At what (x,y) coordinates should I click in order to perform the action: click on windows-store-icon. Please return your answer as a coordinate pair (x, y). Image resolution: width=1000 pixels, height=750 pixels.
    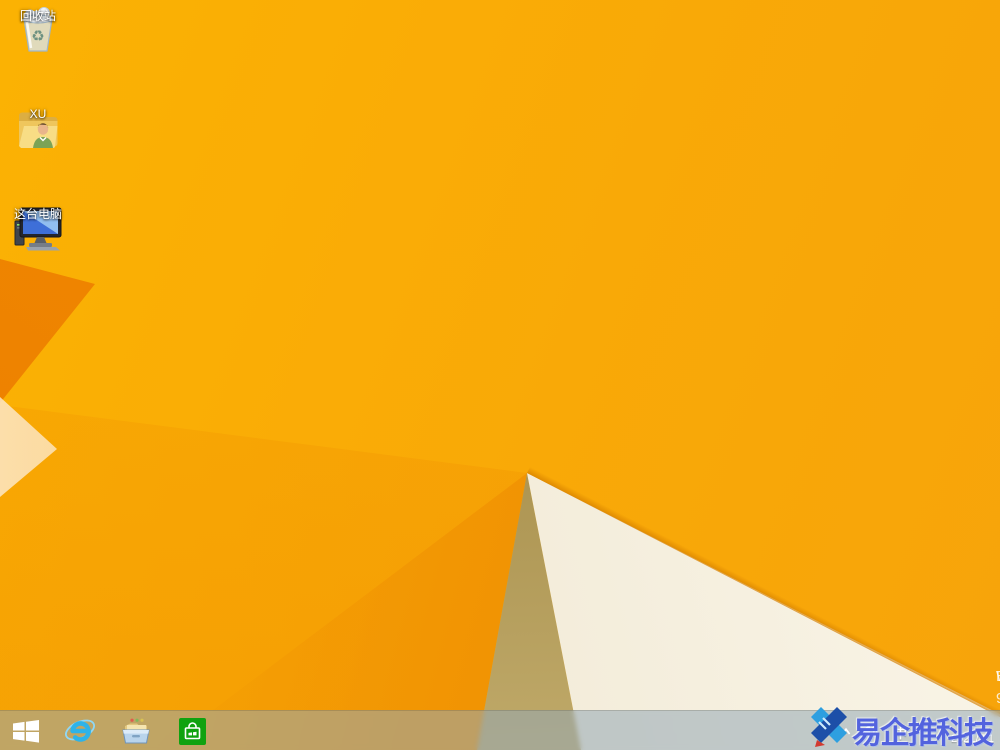
    Looking at the image, I should click on (192, 731).